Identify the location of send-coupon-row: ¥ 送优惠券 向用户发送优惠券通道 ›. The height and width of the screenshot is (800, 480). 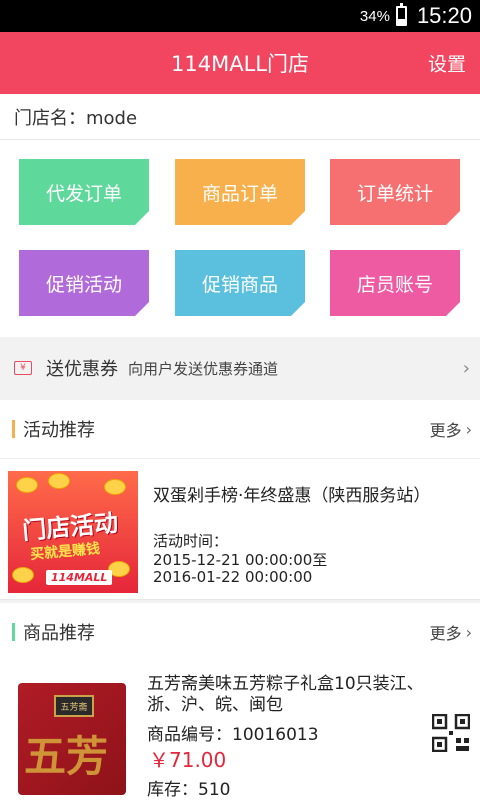
(240, 368).